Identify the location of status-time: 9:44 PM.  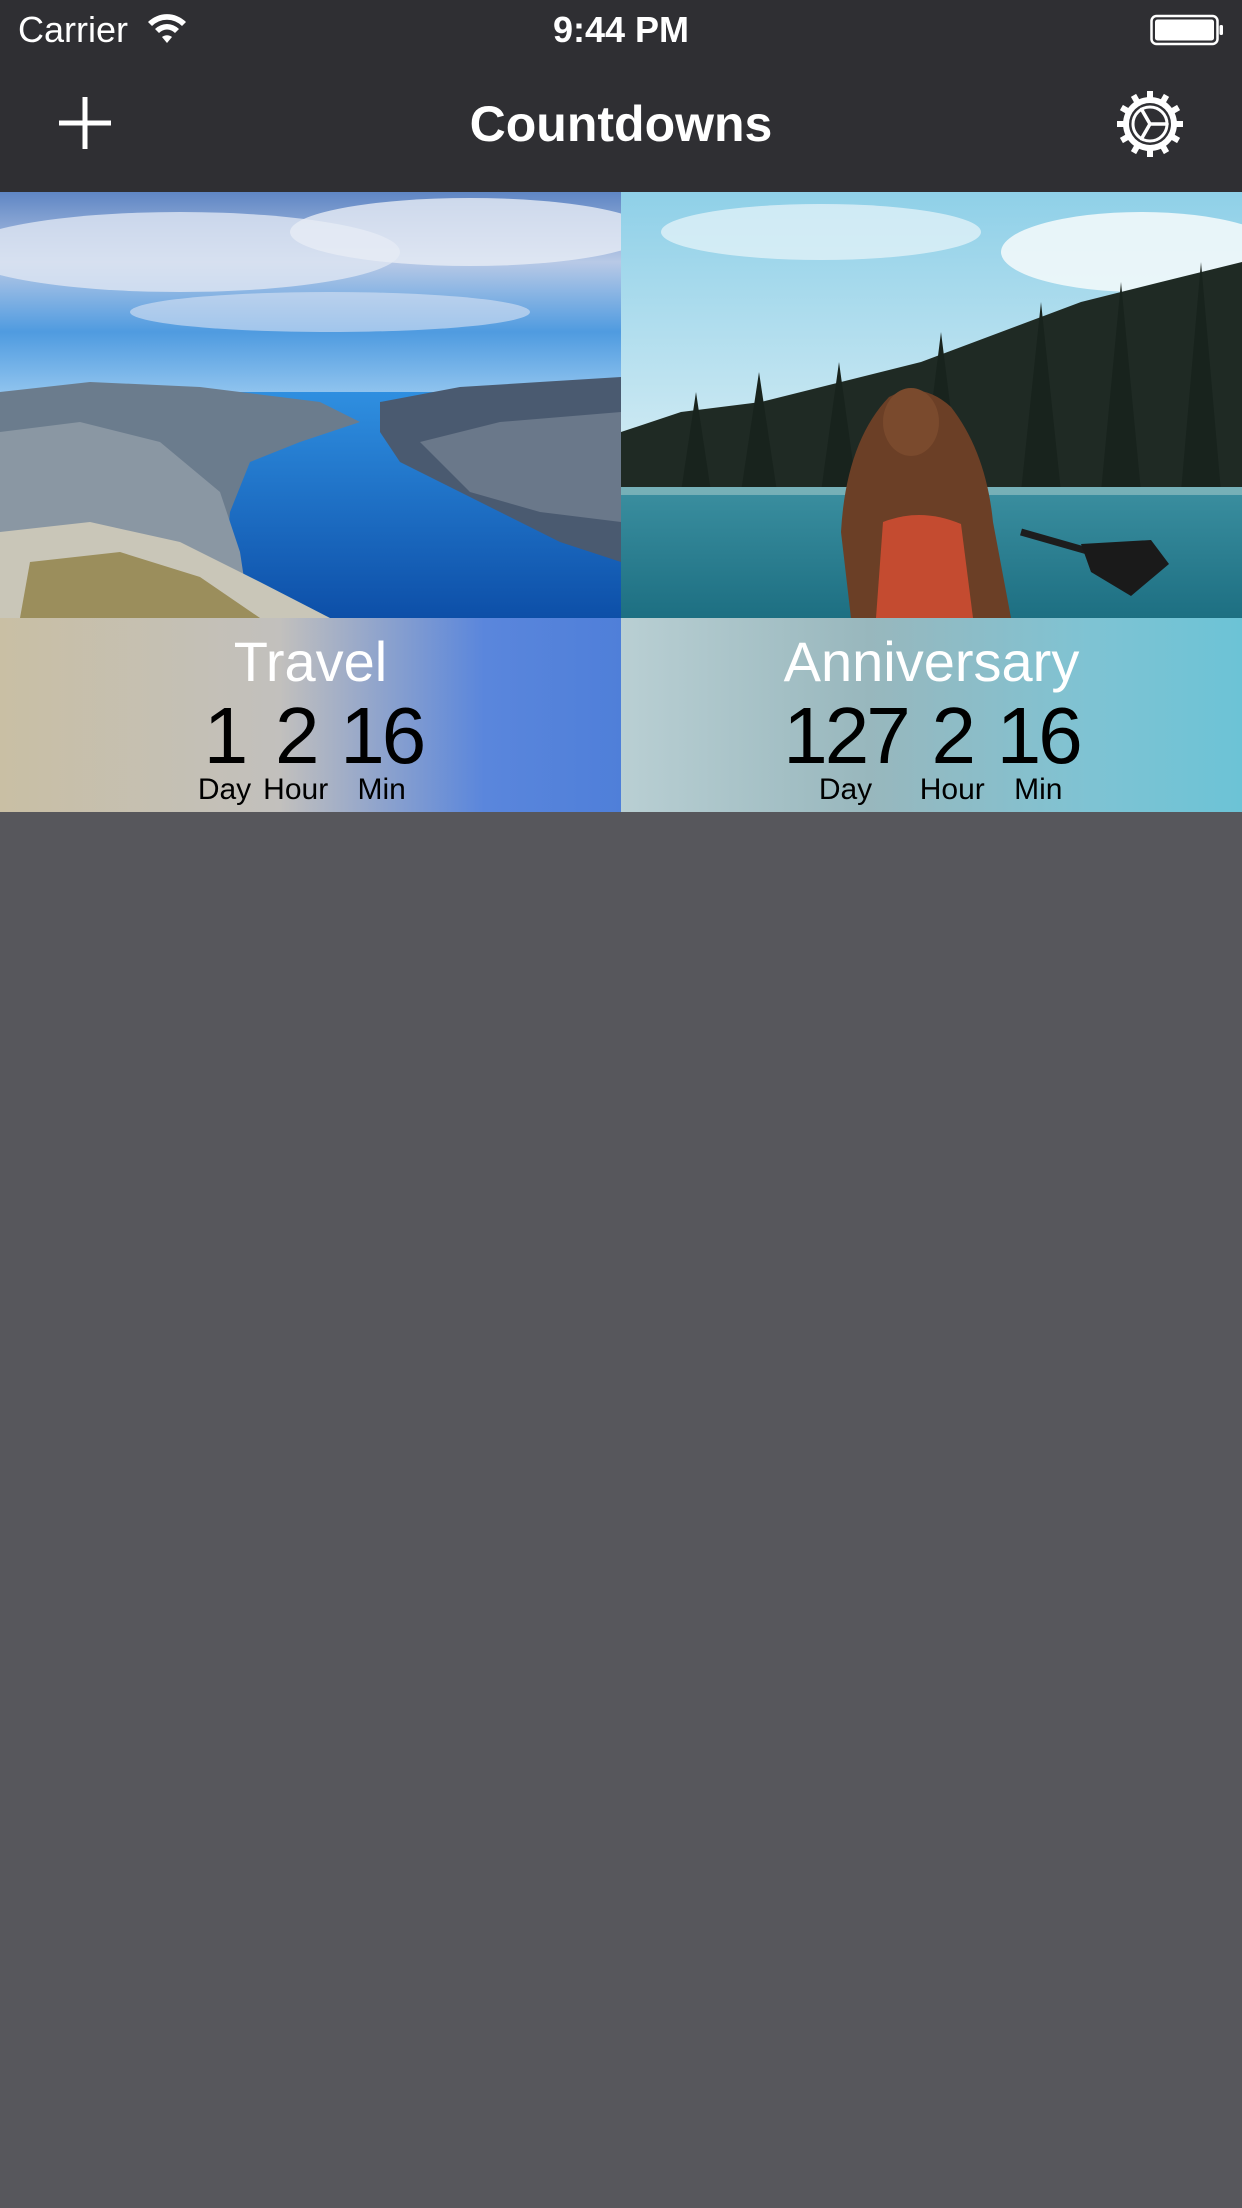
(621, 29).